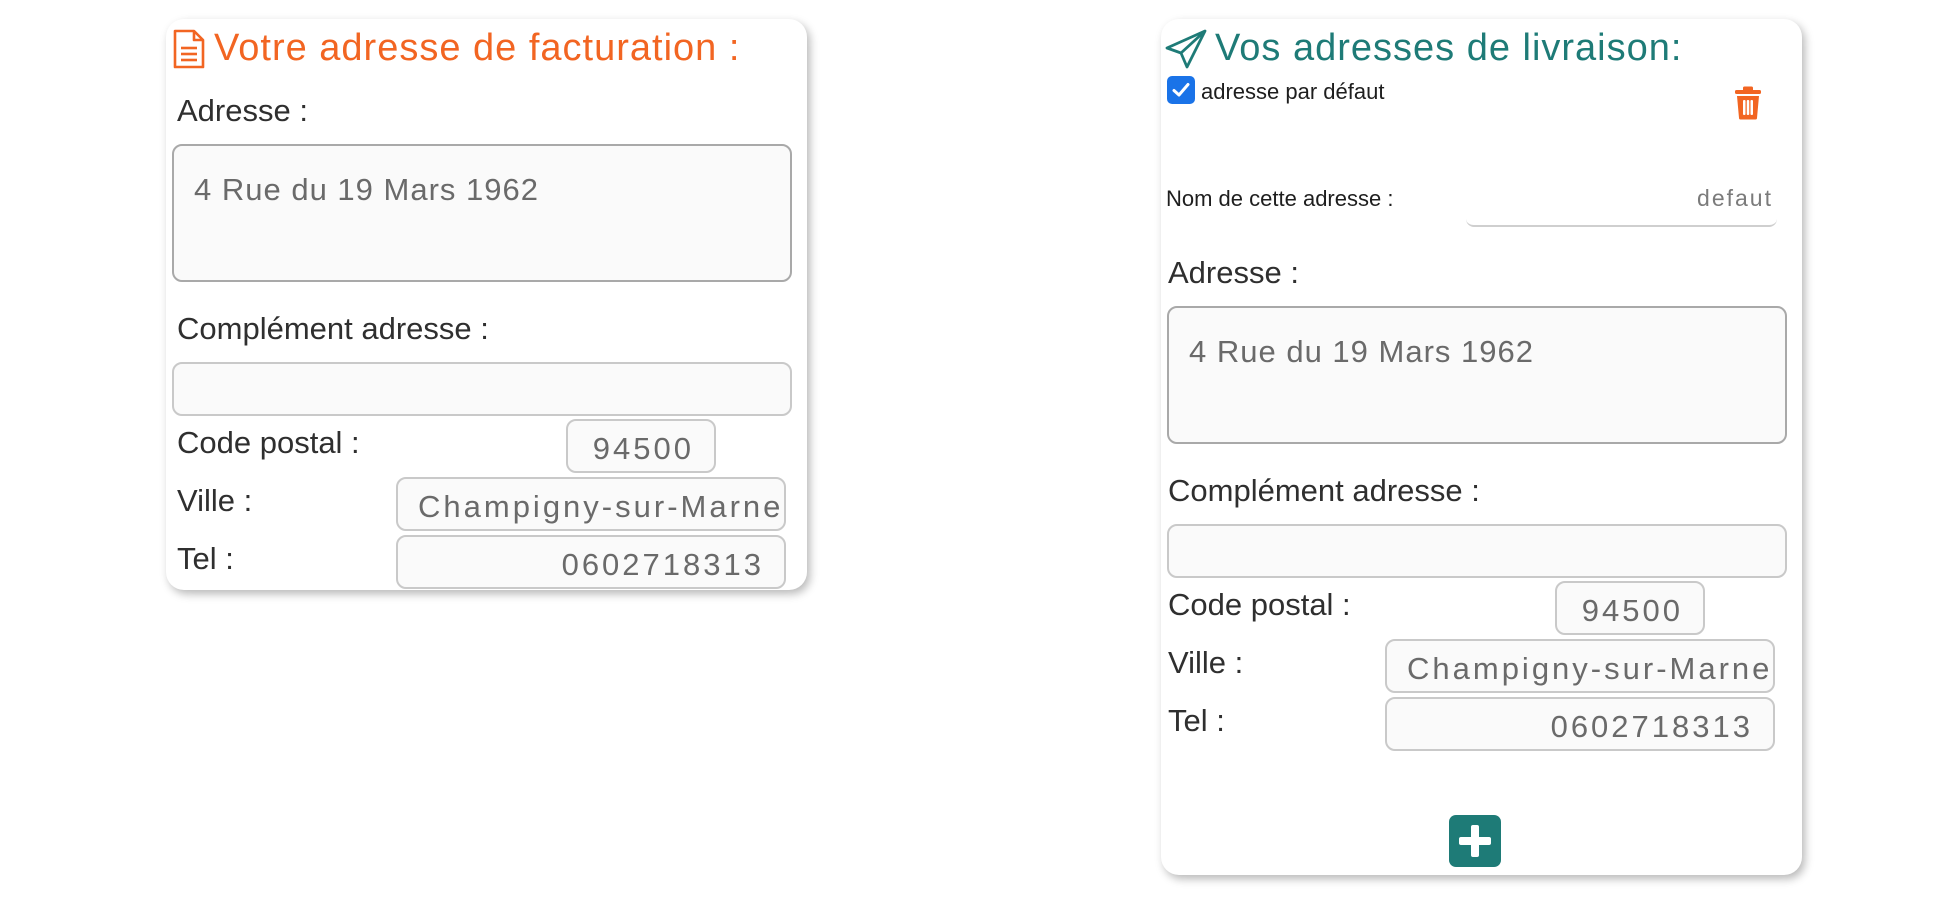 This screenshot has width=1960, height=898. What do you see at coordinates (641, 446) in the screenshot?
I see `billing-postal-input: 94500` at bounding box center [641, 446].